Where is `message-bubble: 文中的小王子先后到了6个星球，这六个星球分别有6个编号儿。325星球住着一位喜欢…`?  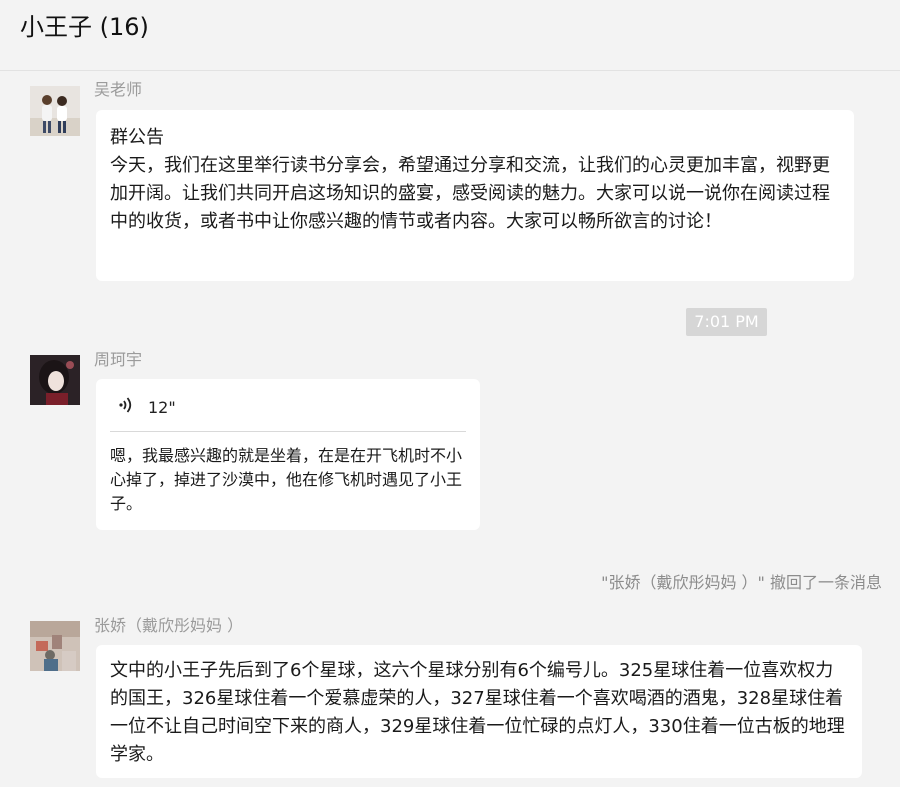 message-bubble: 文中的小王子先后到了6个星球，这六个星球分别有6个编号儿。325星球住着一位喜欢… is located at coordinates (479, 711).